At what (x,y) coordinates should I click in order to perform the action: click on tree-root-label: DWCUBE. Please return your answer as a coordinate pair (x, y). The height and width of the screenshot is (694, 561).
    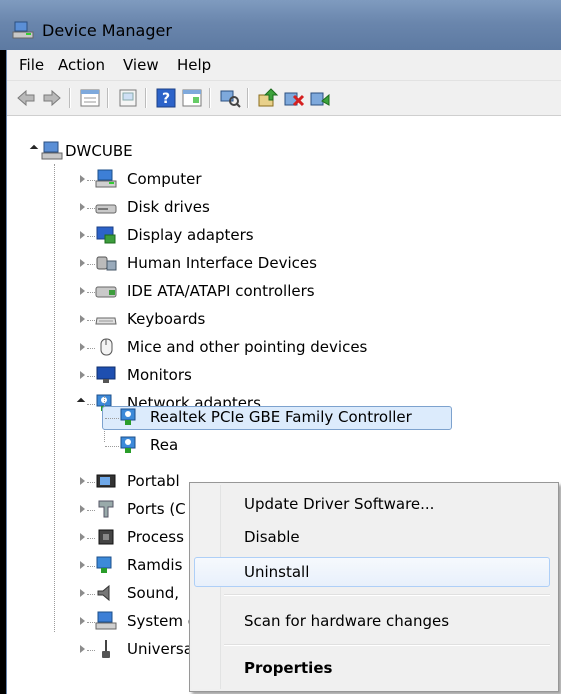
    Looking at the image, I should click on (99, 151).